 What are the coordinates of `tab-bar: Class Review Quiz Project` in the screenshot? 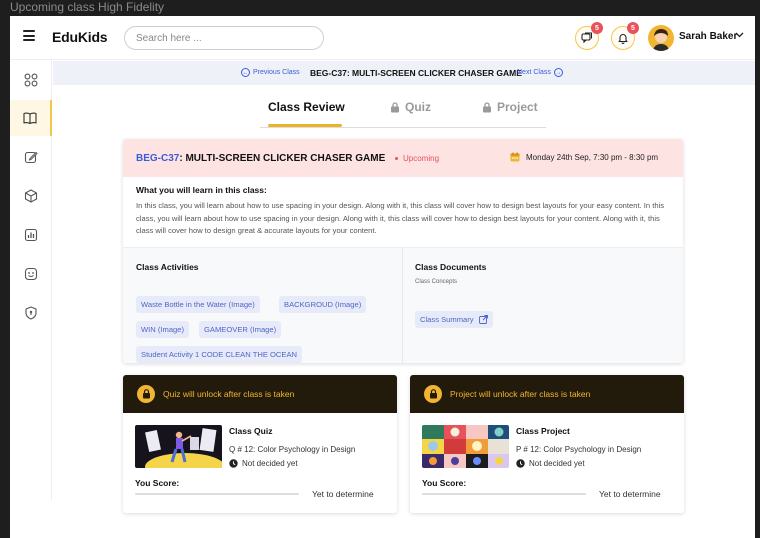 It's located at (403, 109).